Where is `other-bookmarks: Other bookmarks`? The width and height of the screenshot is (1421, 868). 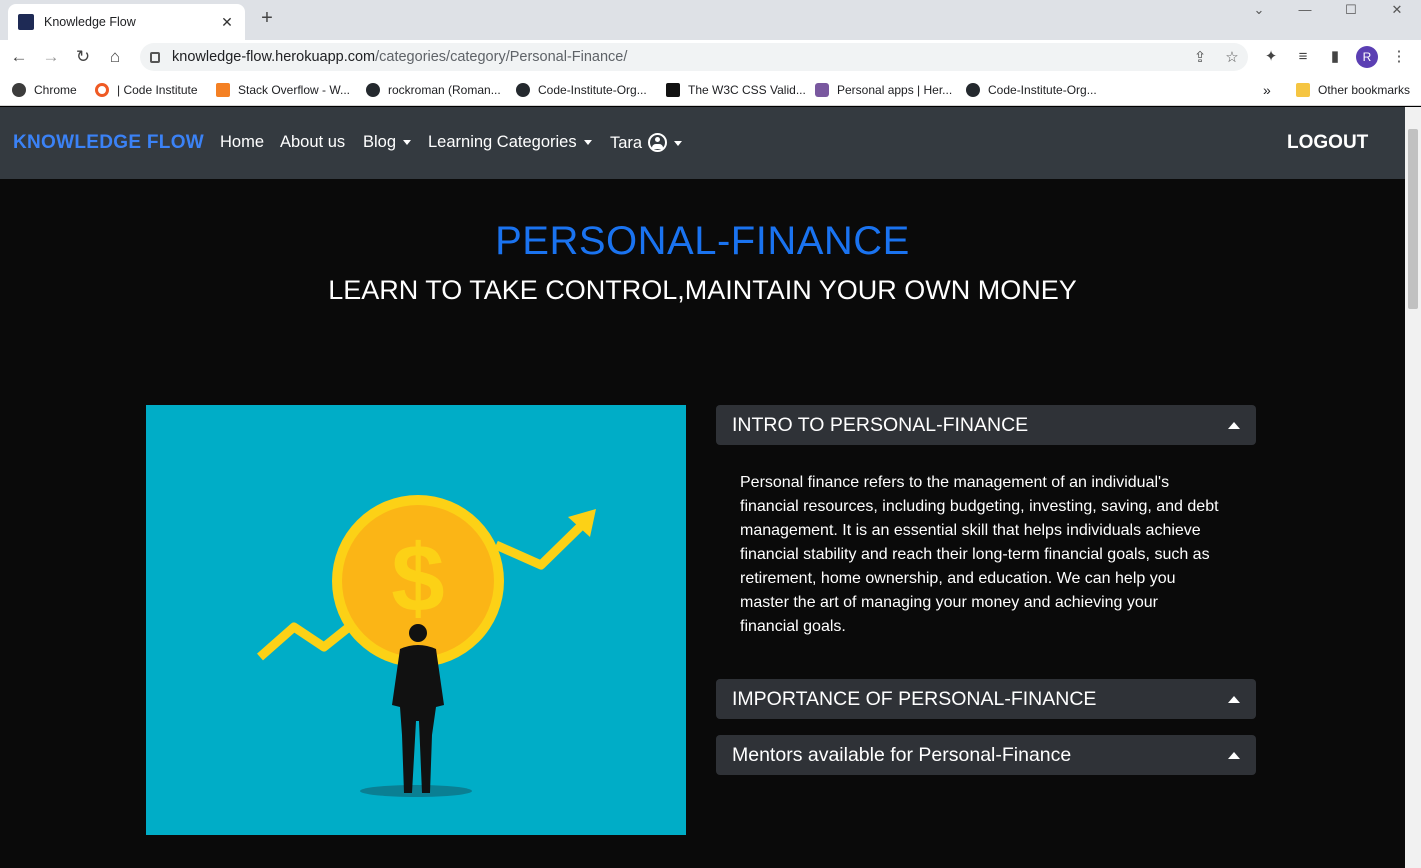 other-bookmarks: Other bookmarks is located at coordinates (1353, 90).